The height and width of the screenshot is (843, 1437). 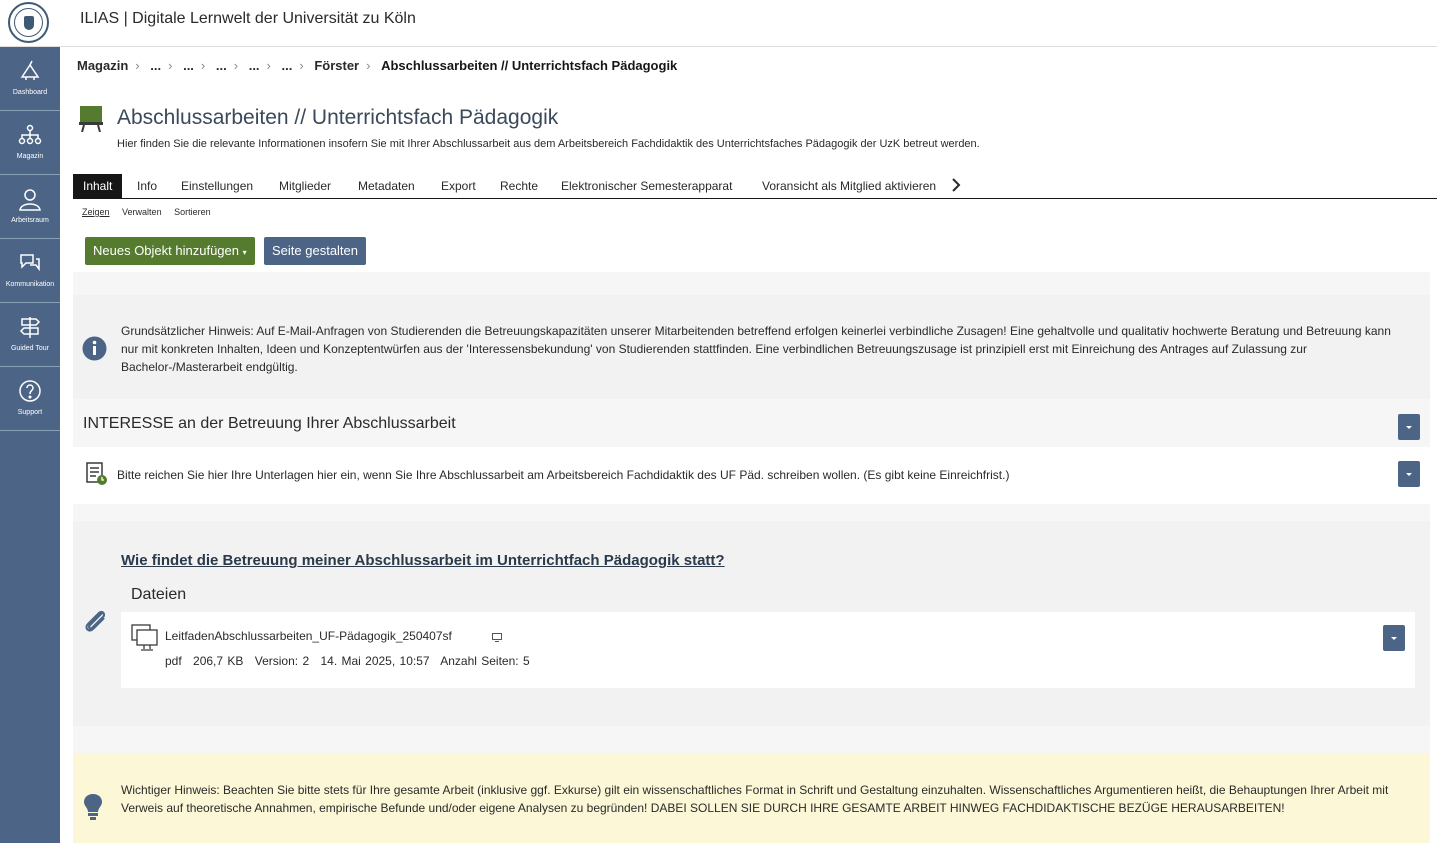 What do you see at coordinates (142, 212) in the screenshot?
I see `subtab-verwalten: Verwalten` at bounding box center [142, 212].